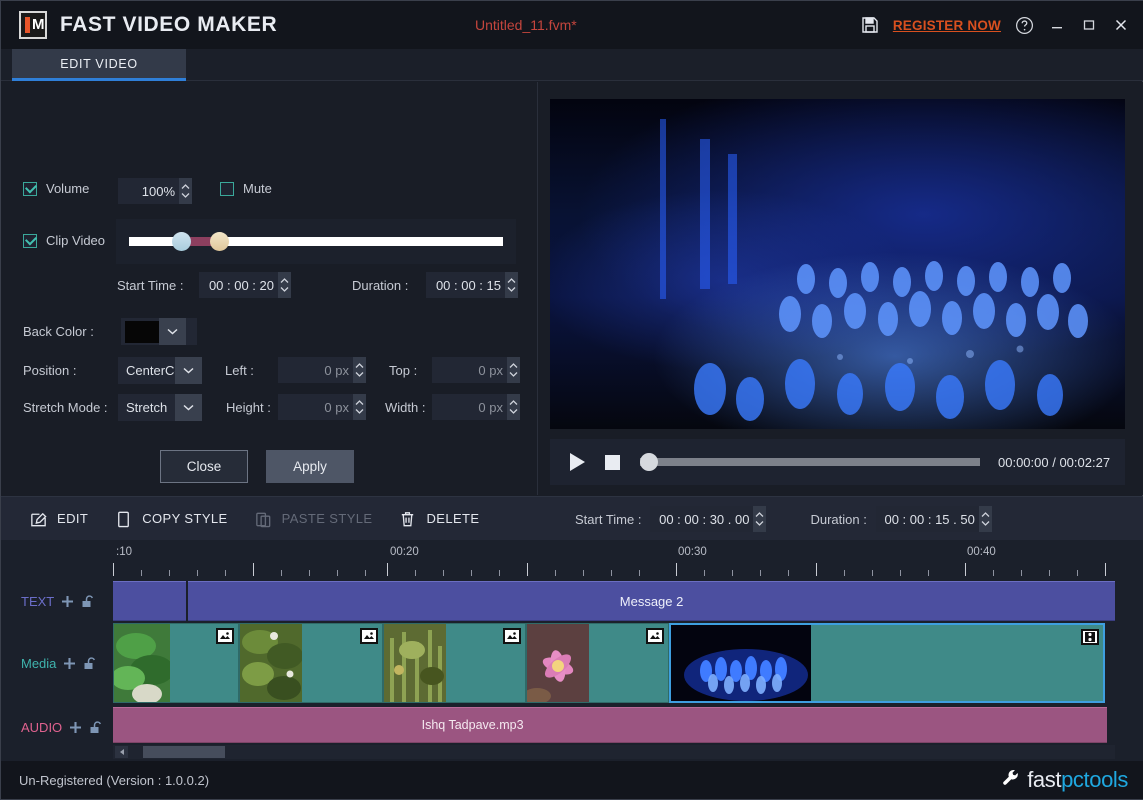  I want to click on height-field: 0 px, so click(322, 407).